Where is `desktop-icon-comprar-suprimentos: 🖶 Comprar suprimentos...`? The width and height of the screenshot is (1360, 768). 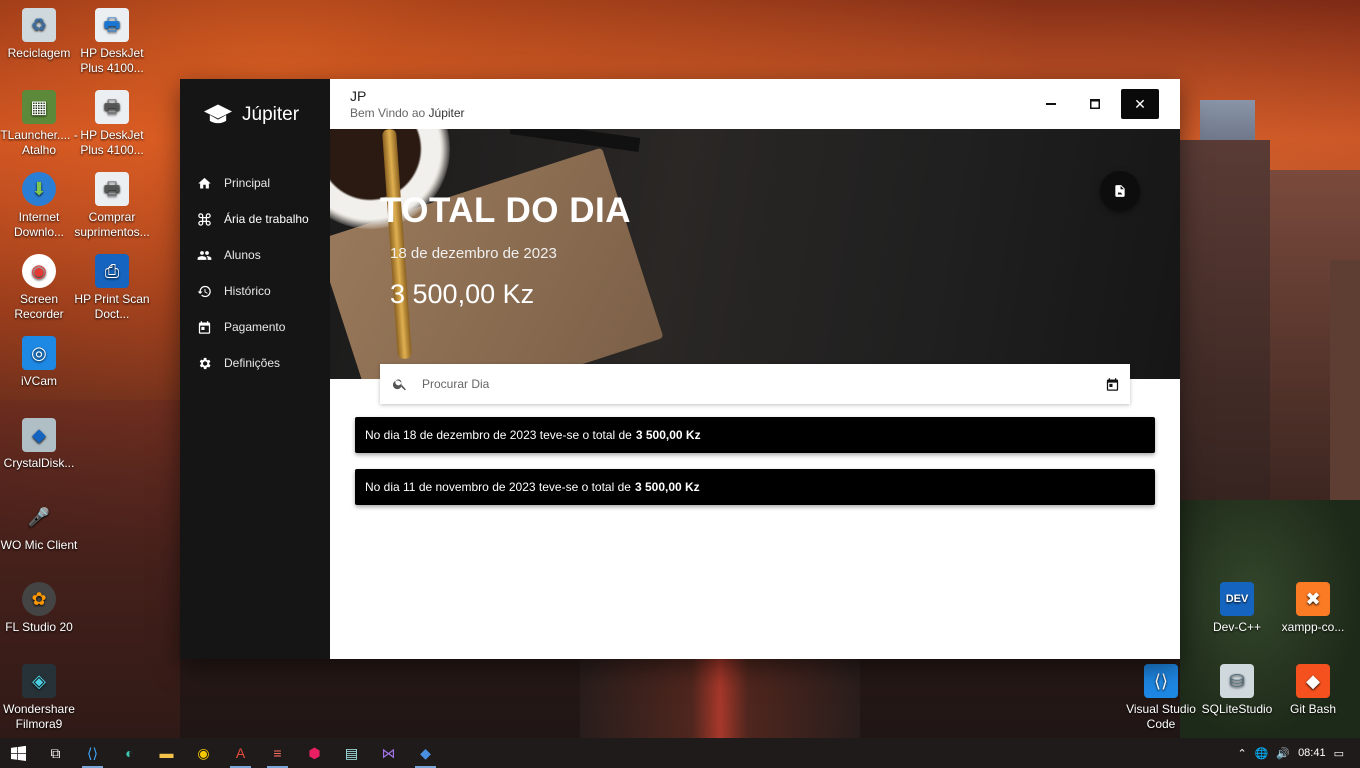
desktop-icon-comprar-suprimentos: 🖶 Comprar suprimentos... is located at coordinates (112, 206).